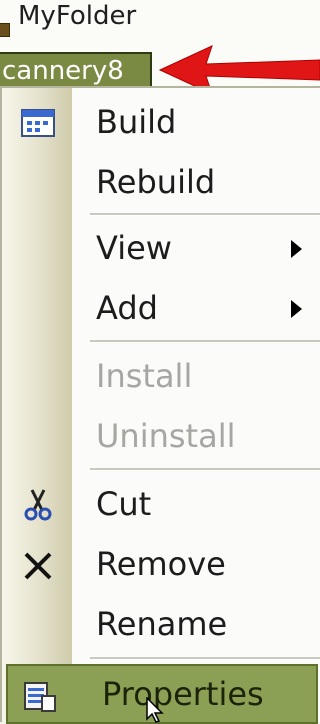 Image resolution: width=320 pixels, height=724 pixels. I want to click on menu-item-view: View, so click(161, 248).